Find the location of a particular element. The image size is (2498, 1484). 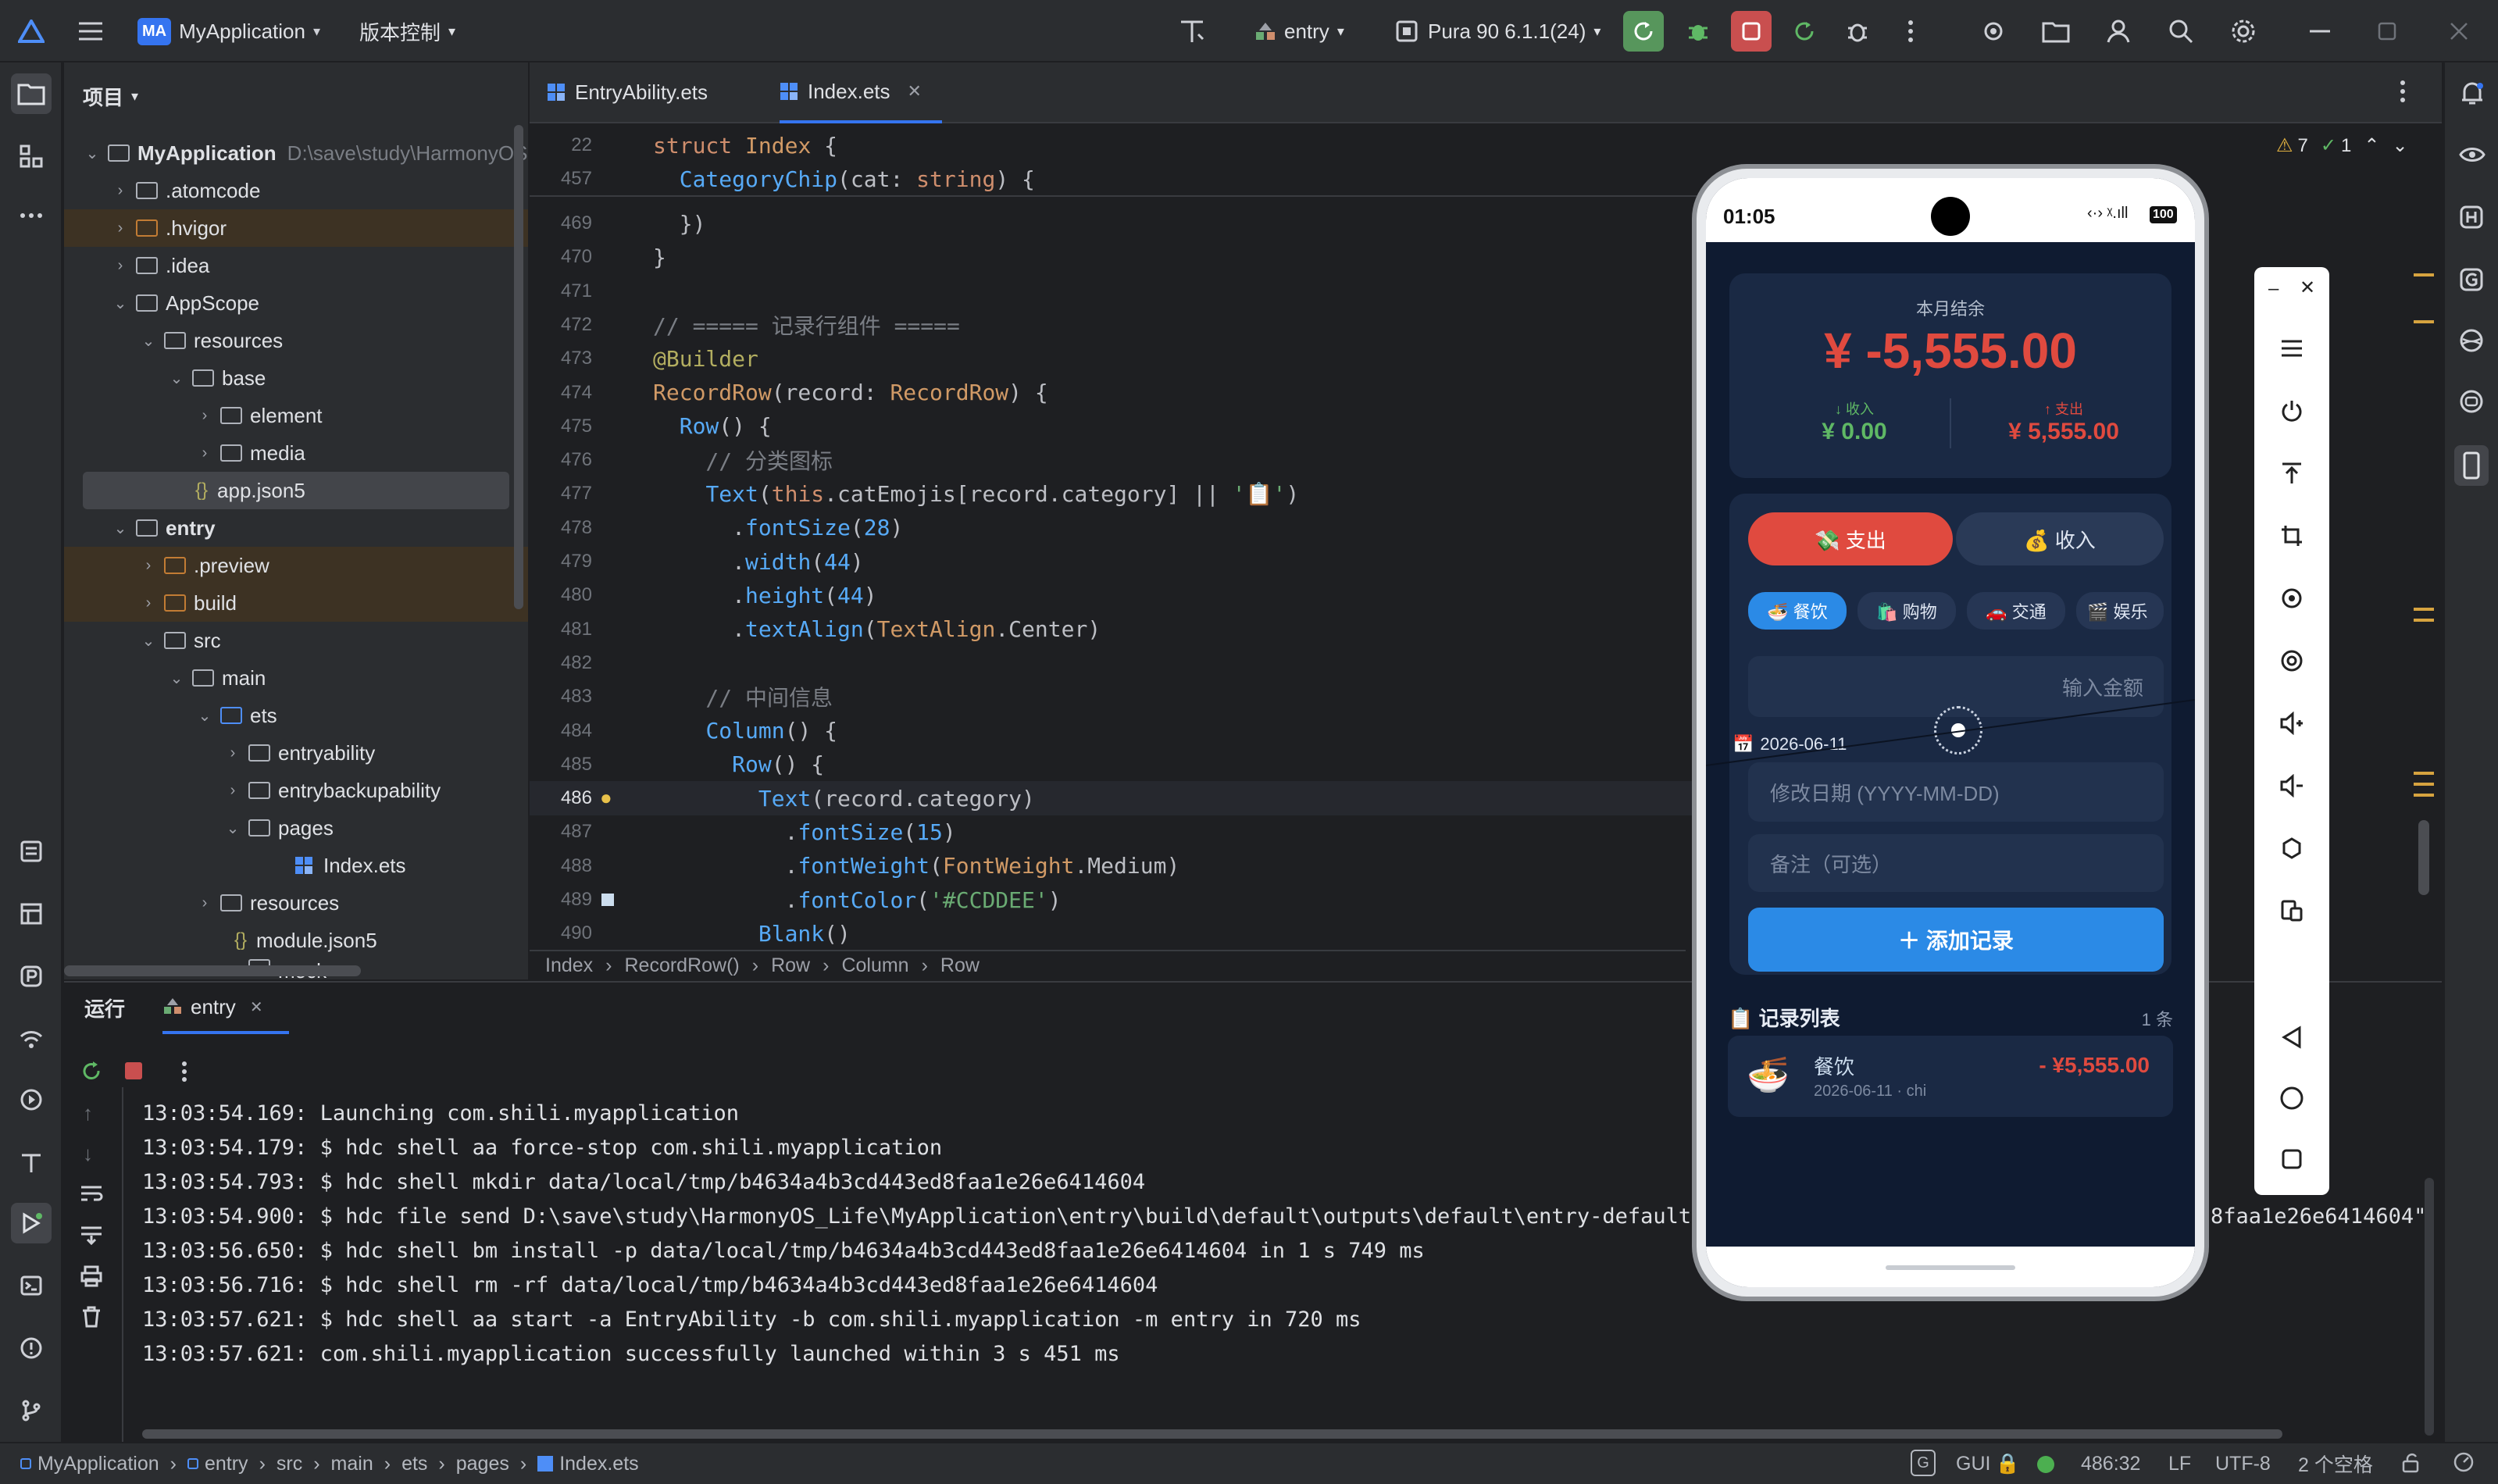

menu-icon is located at coordinates (2292, 348).